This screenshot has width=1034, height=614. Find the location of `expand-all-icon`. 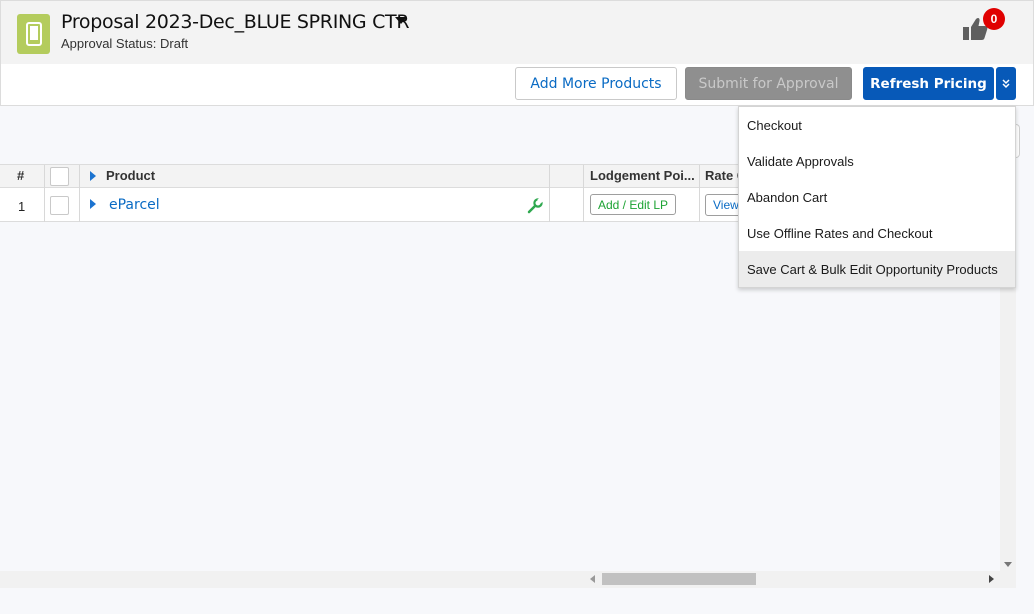

expand-all-icon is located at coordinates (93, 176).